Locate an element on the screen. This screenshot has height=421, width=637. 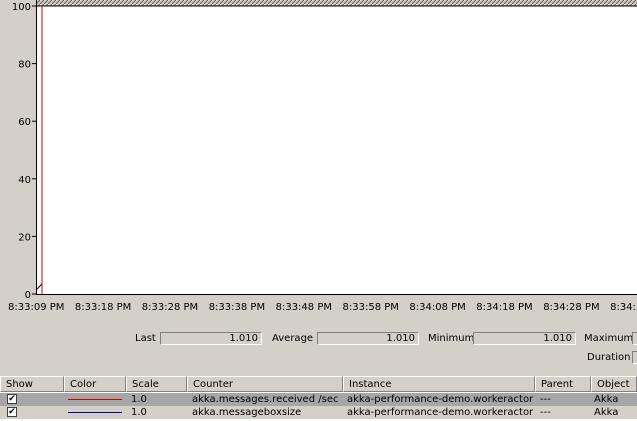
last-label: Last is located at coordinates (145, 338).